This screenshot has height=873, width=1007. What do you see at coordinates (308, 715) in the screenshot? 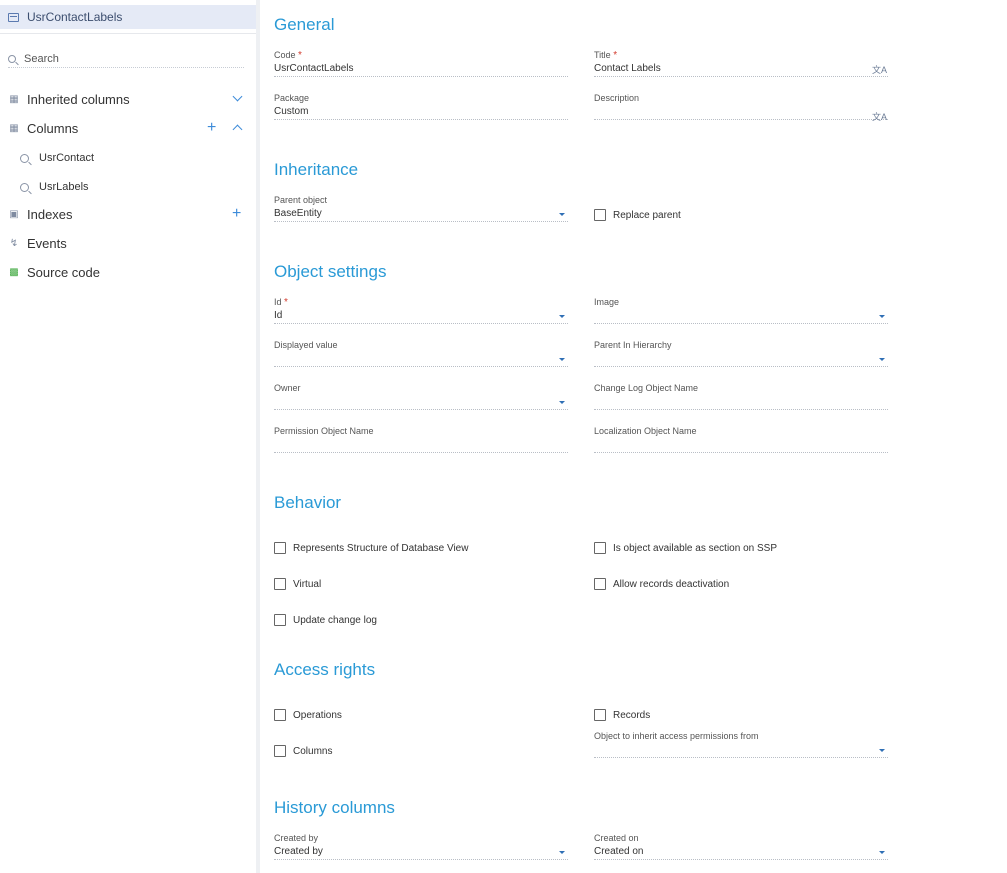
I see `operations-checkbox: Operations` at bounding box center [308, 715].